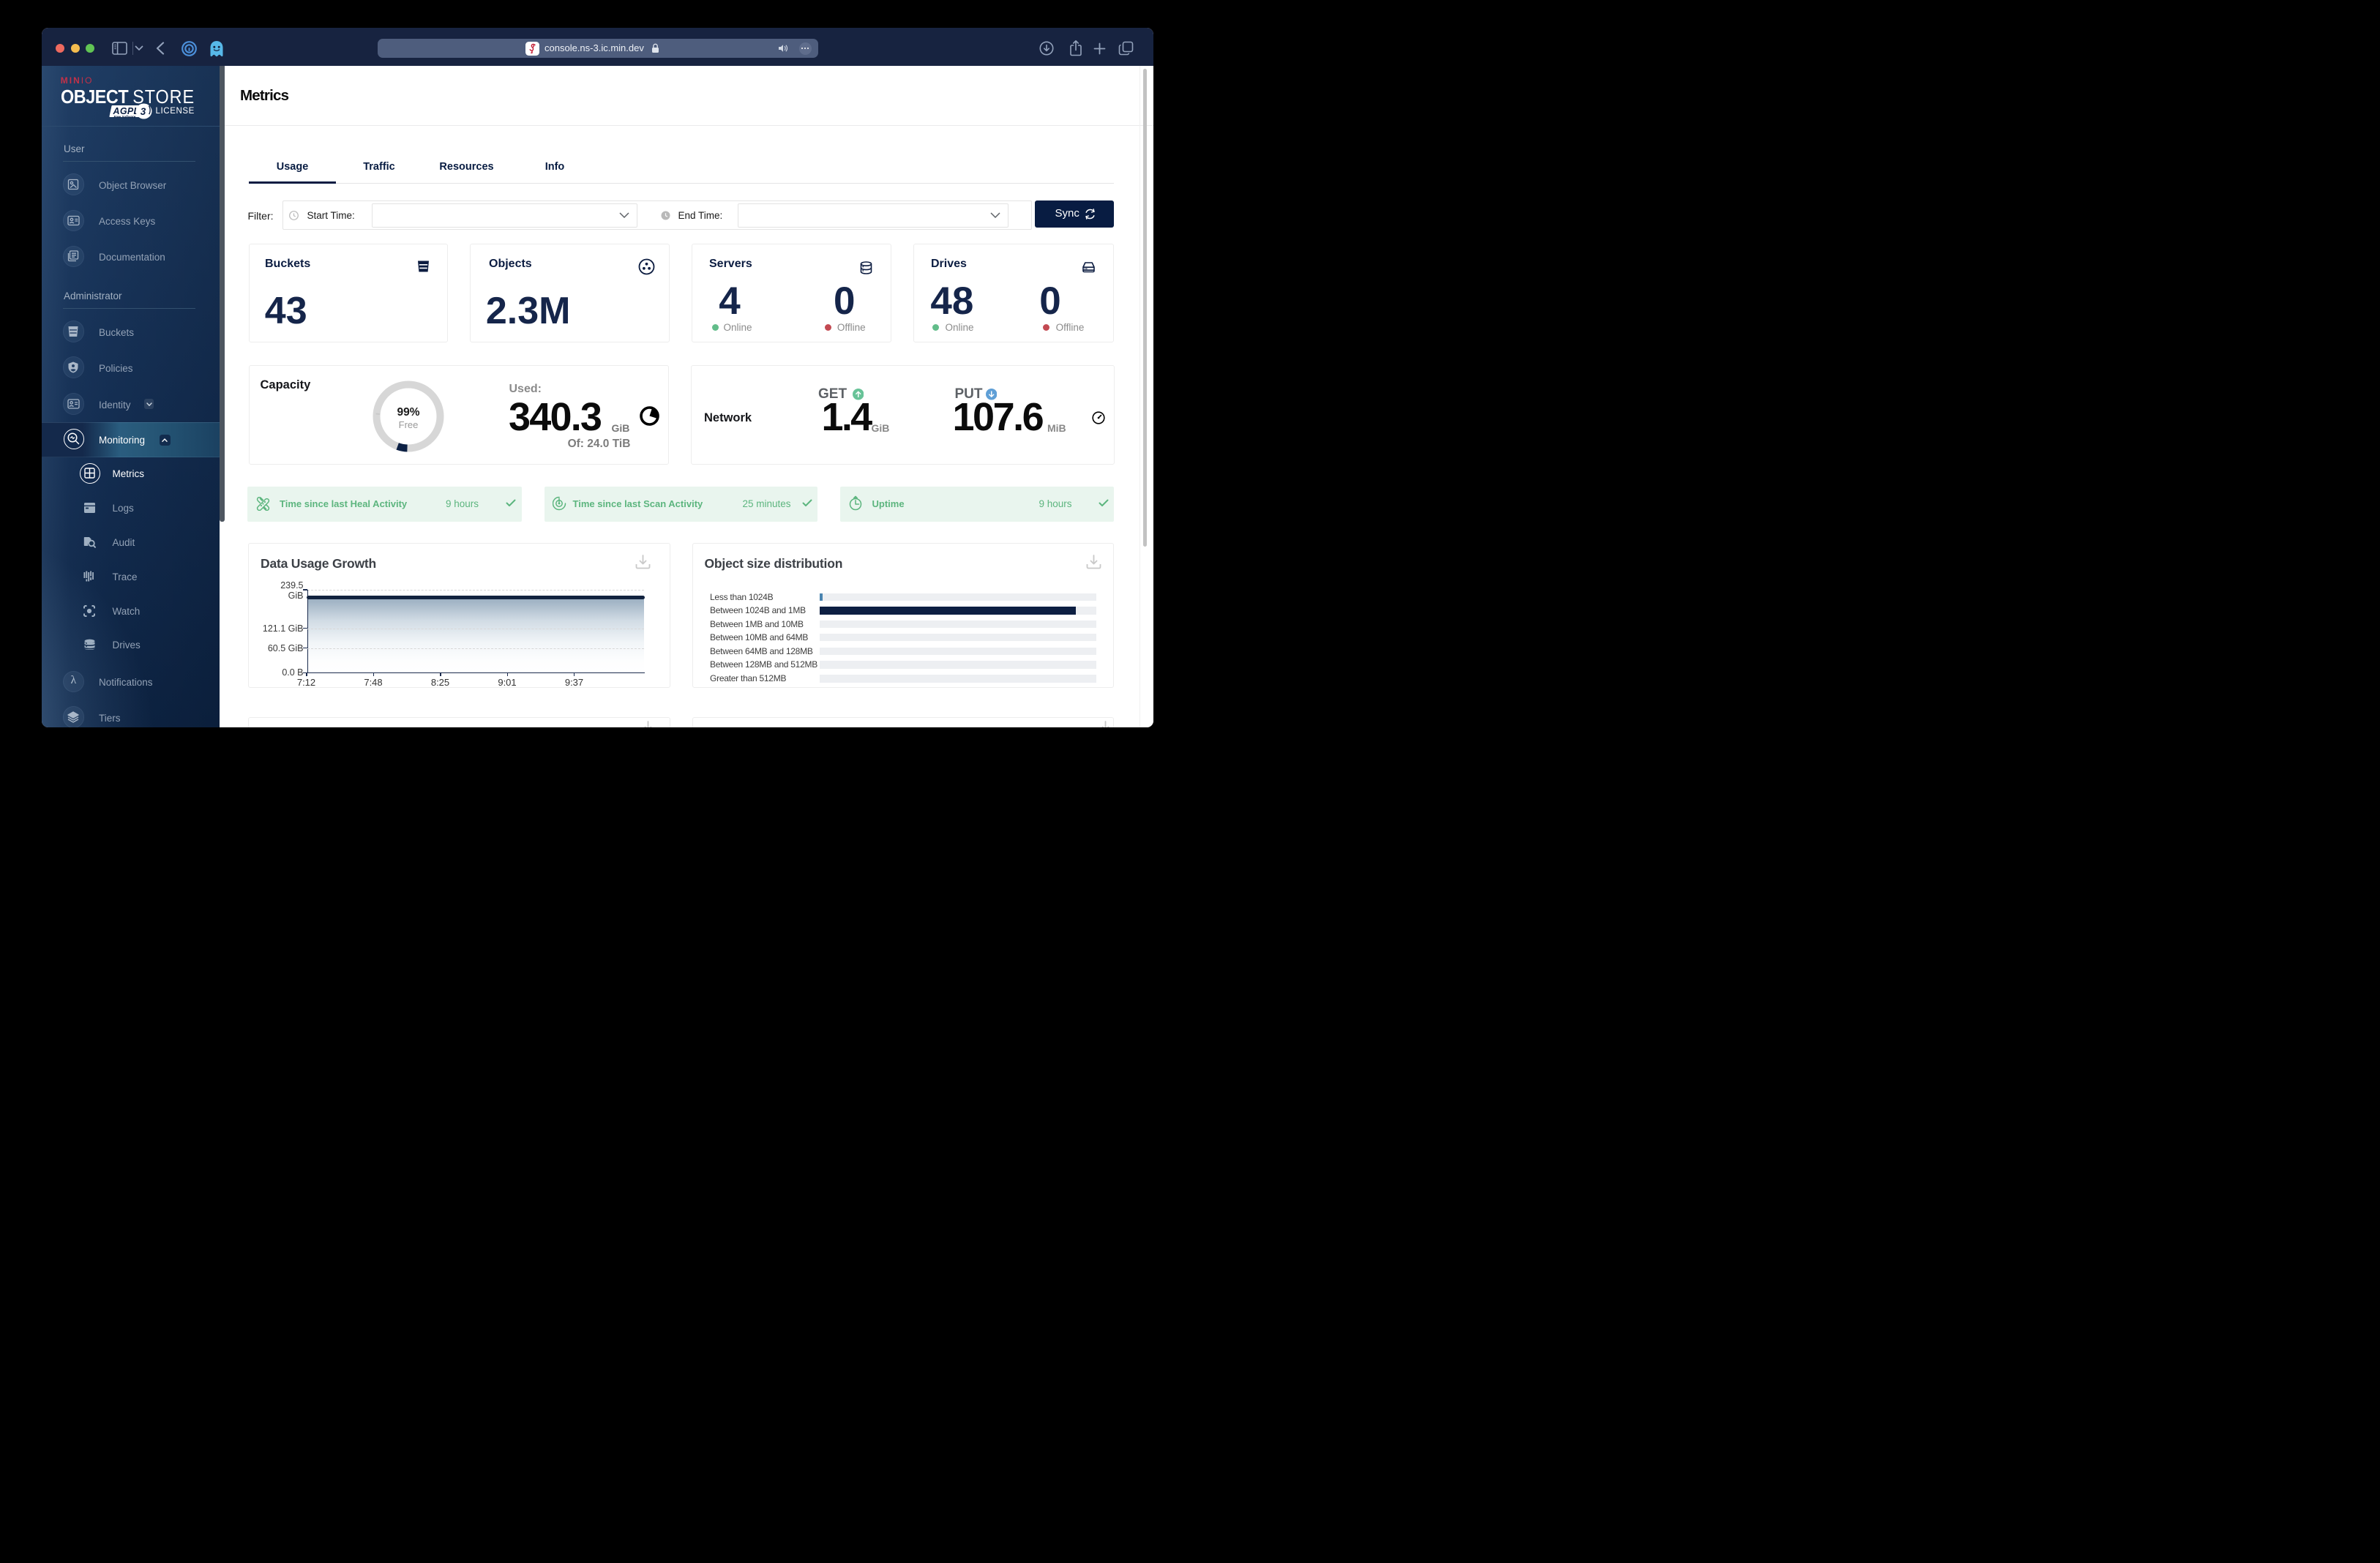 The height and width of the screenshot is (1563, 2380). What do you see at coordinates (143, 110) in the screenshot?
I see `svg-text: 3` at bounding box center [143, 110].